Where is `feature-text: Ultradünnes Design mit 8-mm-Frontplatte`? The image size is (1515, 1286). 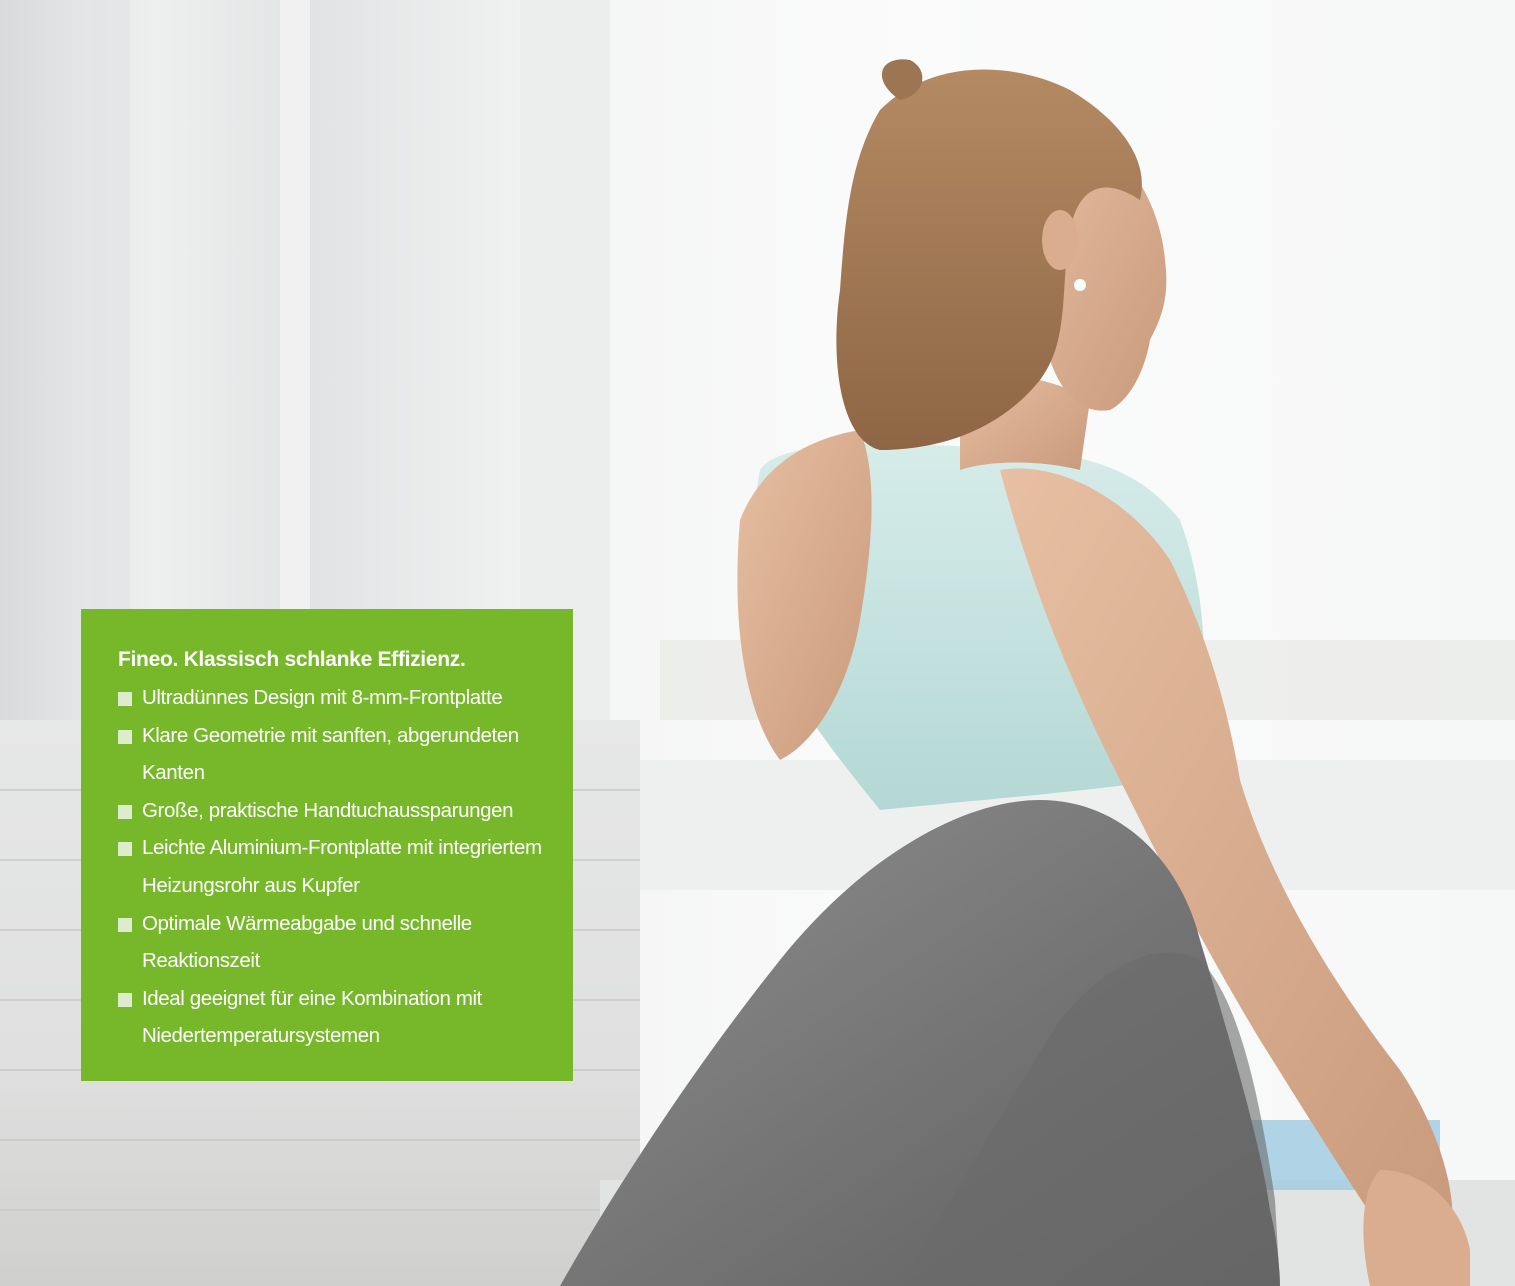 feature-text: Ultradünnes Design mit 8-mm-Frontplatte is located at coordinates (322, 697).